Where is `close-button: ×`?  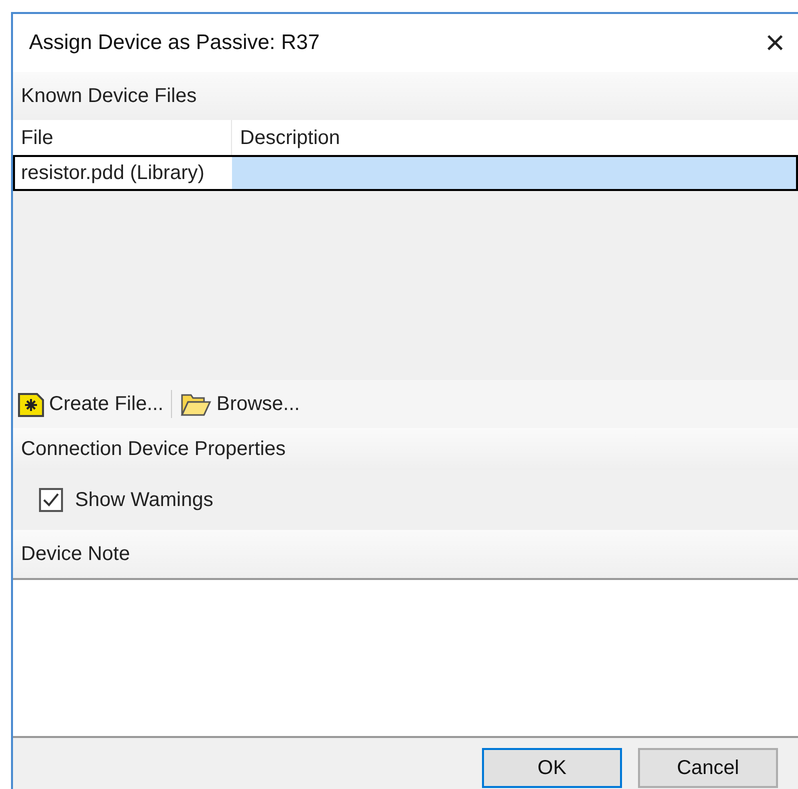
close-button: × is located at coordinates (775, 43).